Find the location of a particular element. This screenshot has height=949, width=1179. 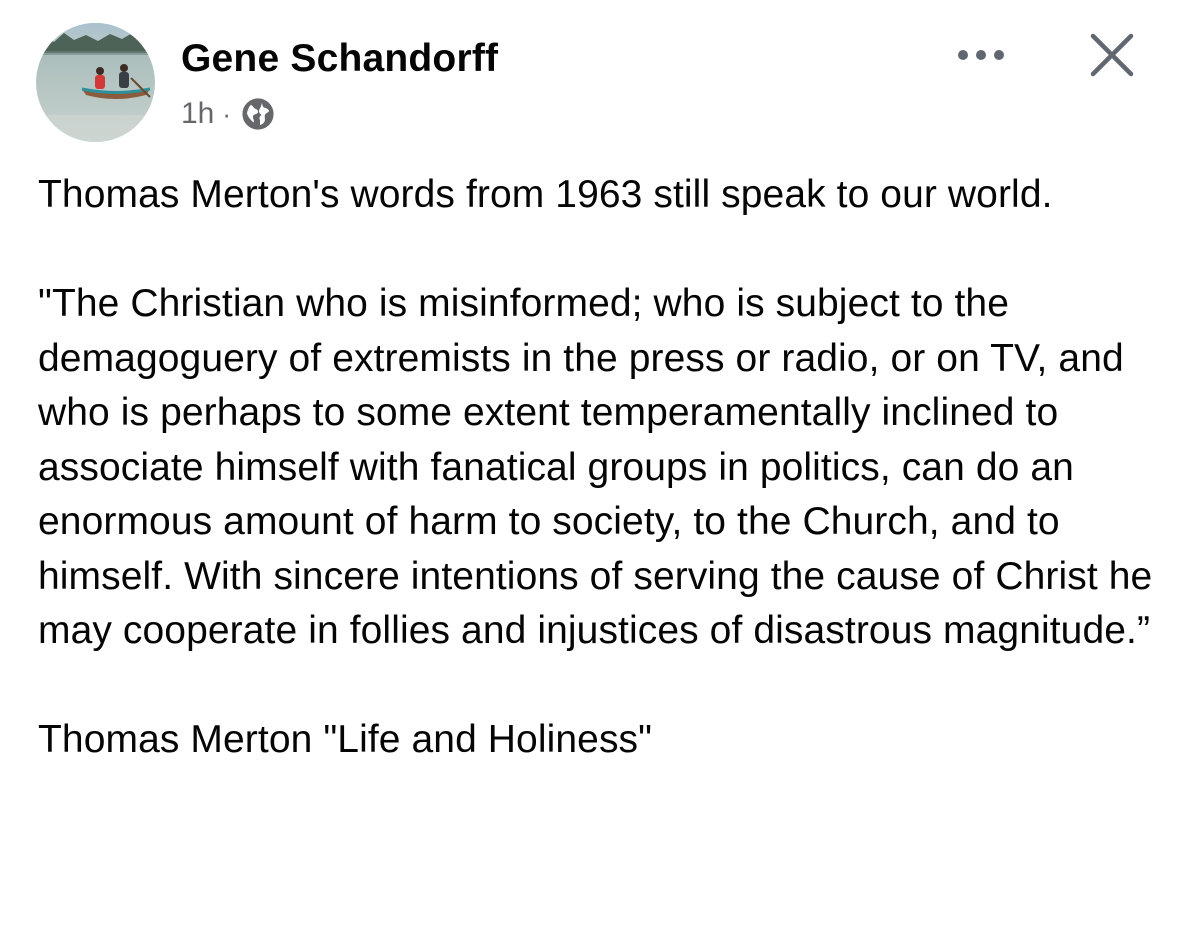

author-avatar is located at coordinates (95, 82).